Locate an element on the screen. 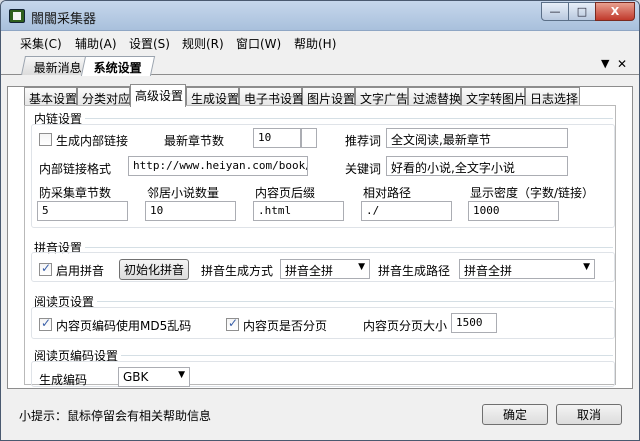  pinyin-mode-label: 拼音生成方式 is located at coordinates (237, 271).